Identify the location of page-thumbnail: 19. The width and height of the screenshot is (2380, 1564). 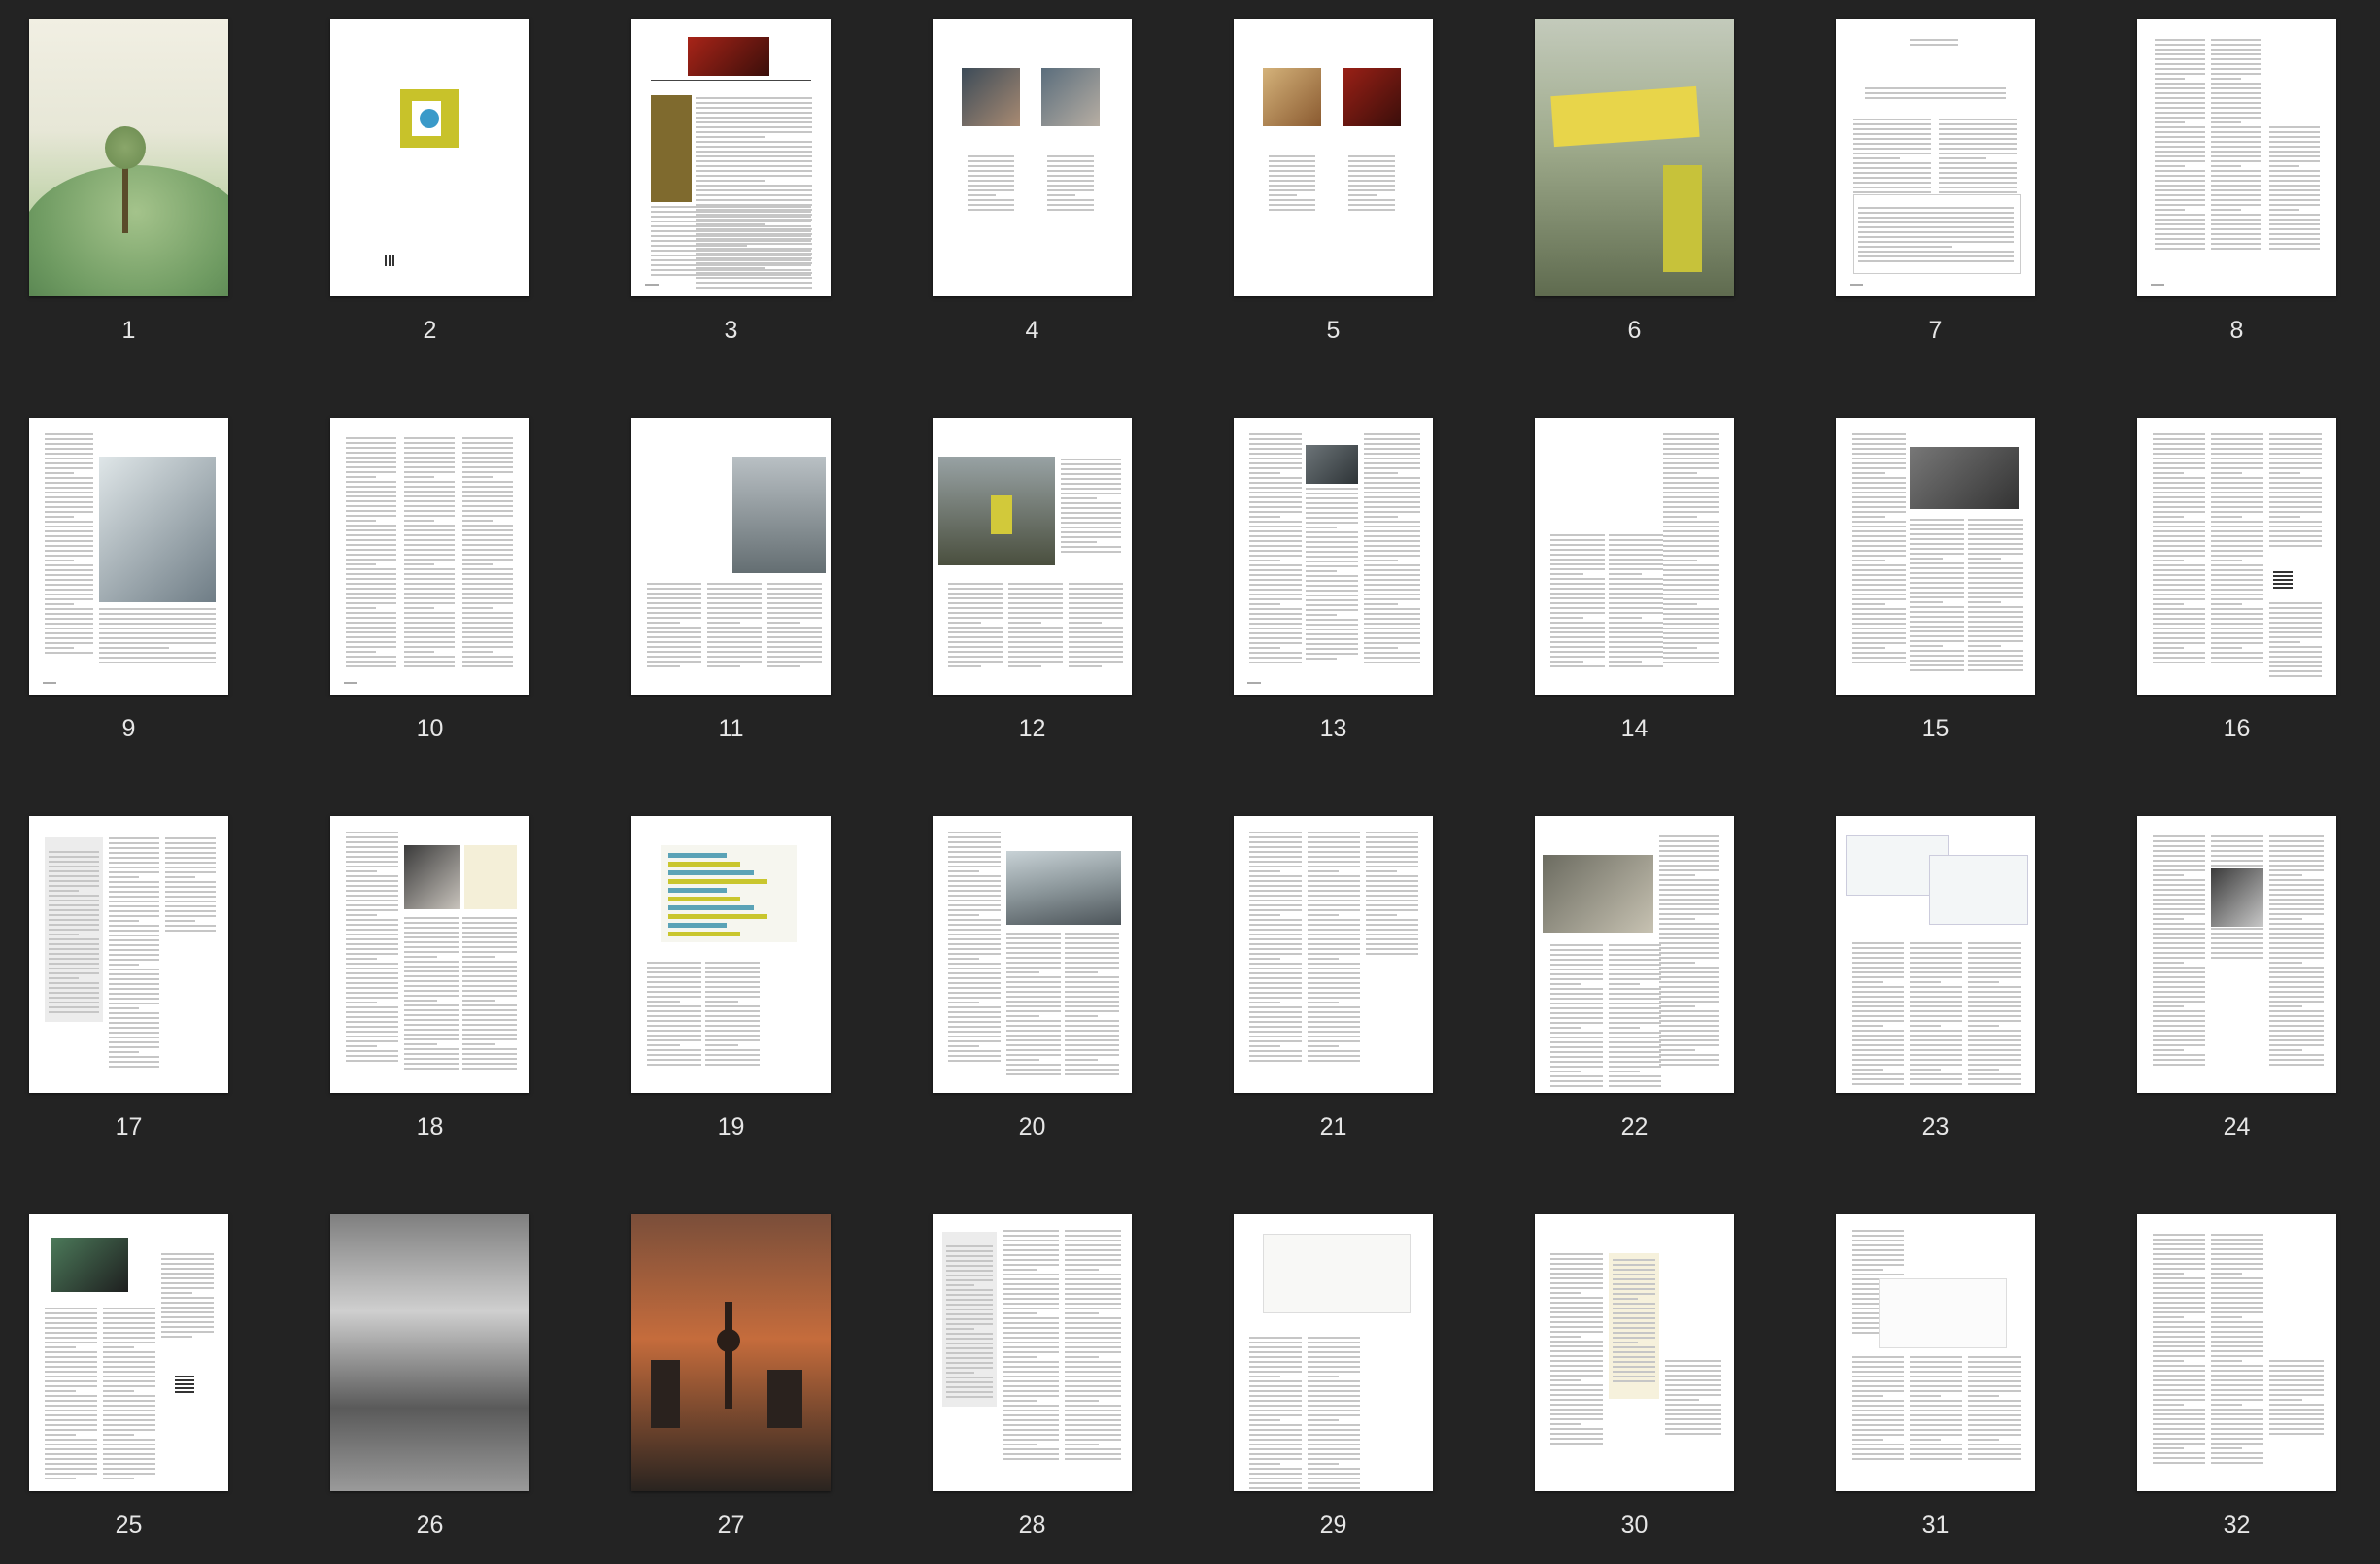
(731, 991).